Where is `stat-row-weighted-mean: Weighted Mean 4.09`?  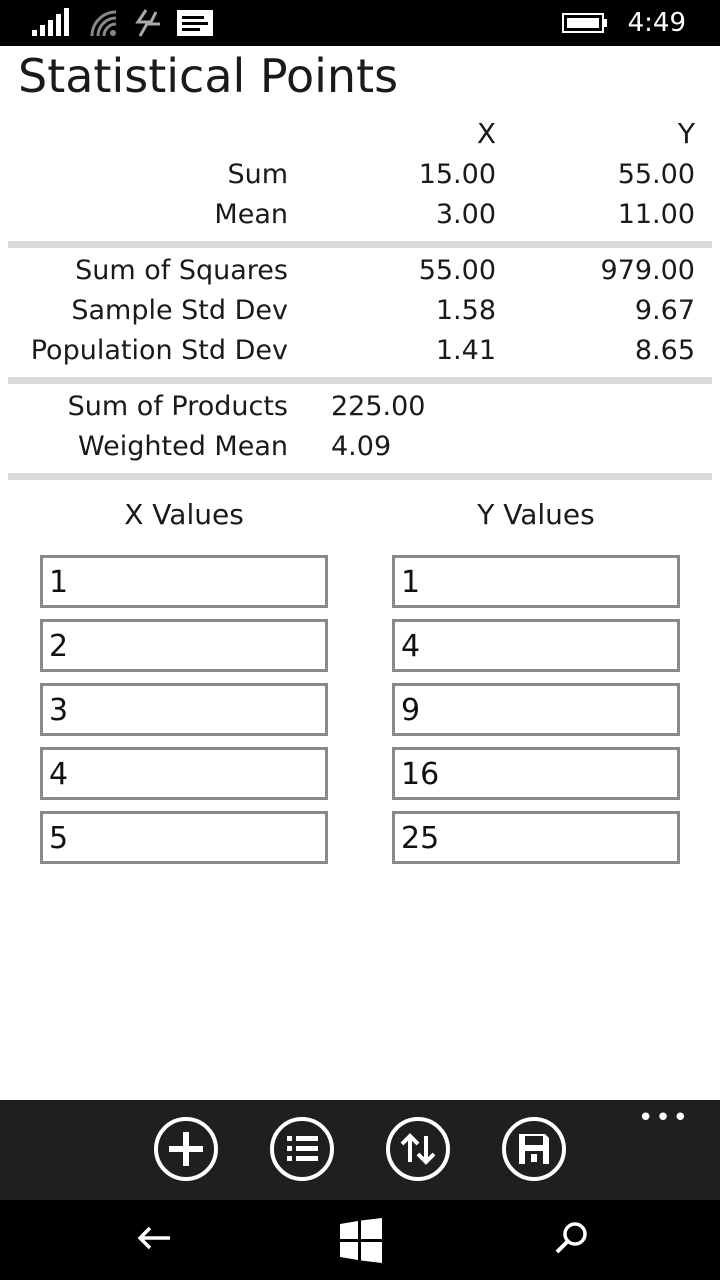
stat-row-weighted-mean: Weighted Mean 4.09 is located at coordinates (360, 447).